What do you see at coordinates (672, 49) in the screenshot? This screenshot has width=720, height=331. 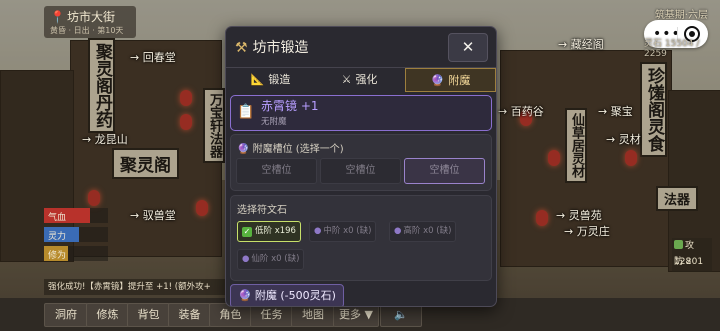 I see `resource-label: 灵石 15504 / 2259` at bounding box center [672, 49].